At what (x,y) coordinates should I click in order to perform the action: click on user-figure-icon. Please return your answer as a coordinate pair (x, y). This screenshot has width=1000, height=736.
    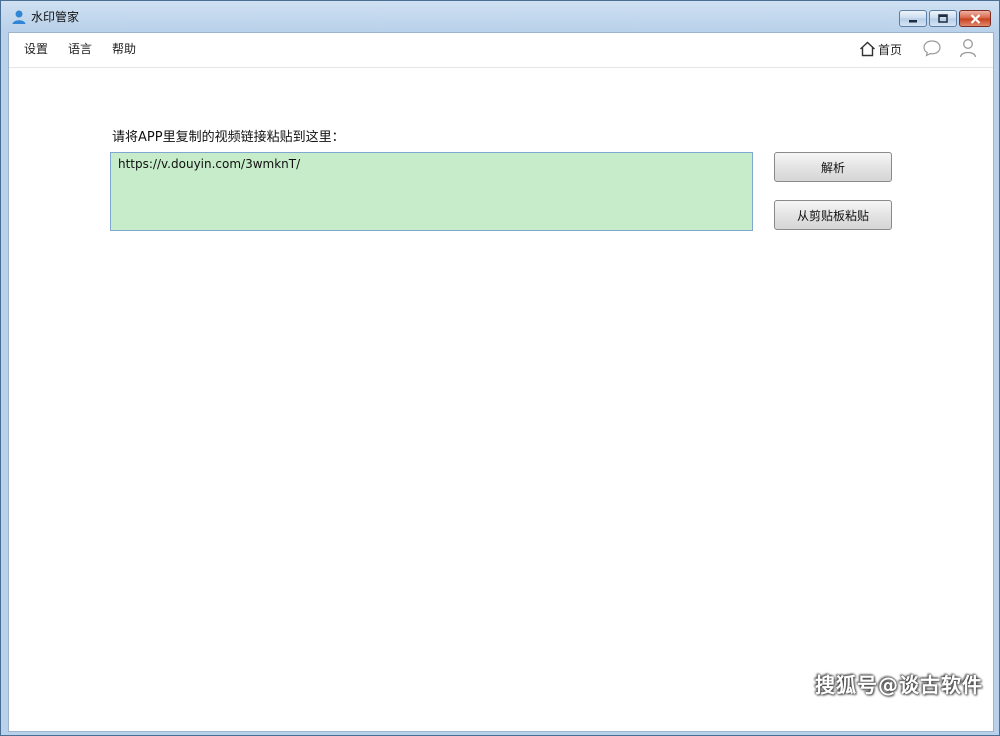
    Looking at the image, I should click on (19, 17).